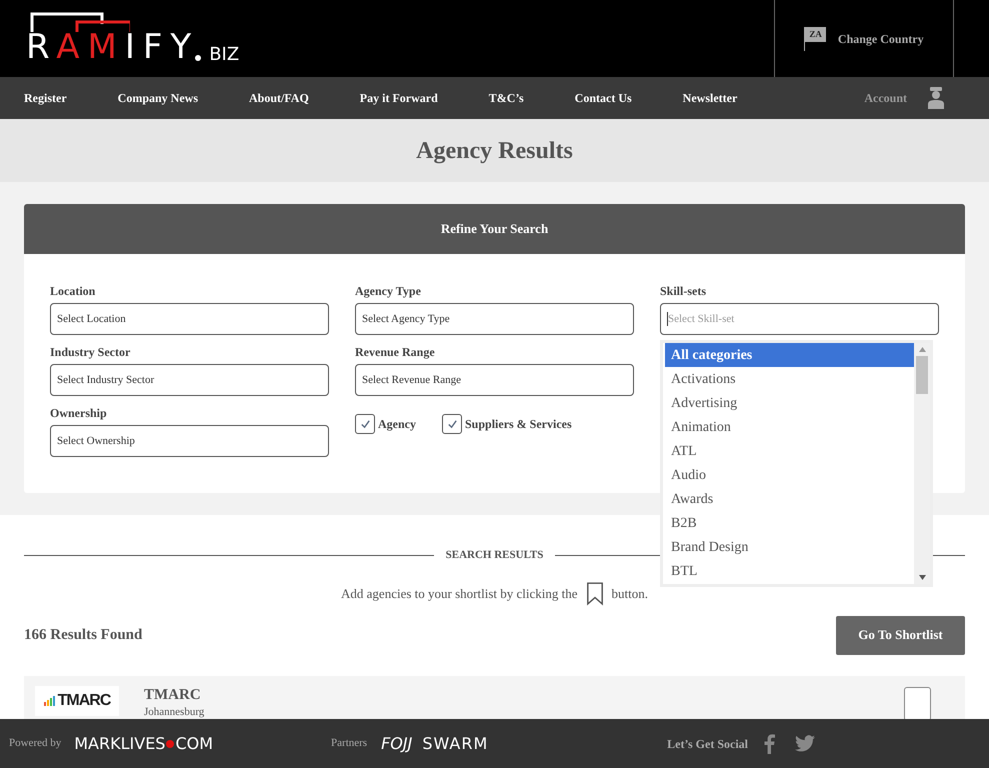  I want to click on bookmark-button, so click(917, 702).